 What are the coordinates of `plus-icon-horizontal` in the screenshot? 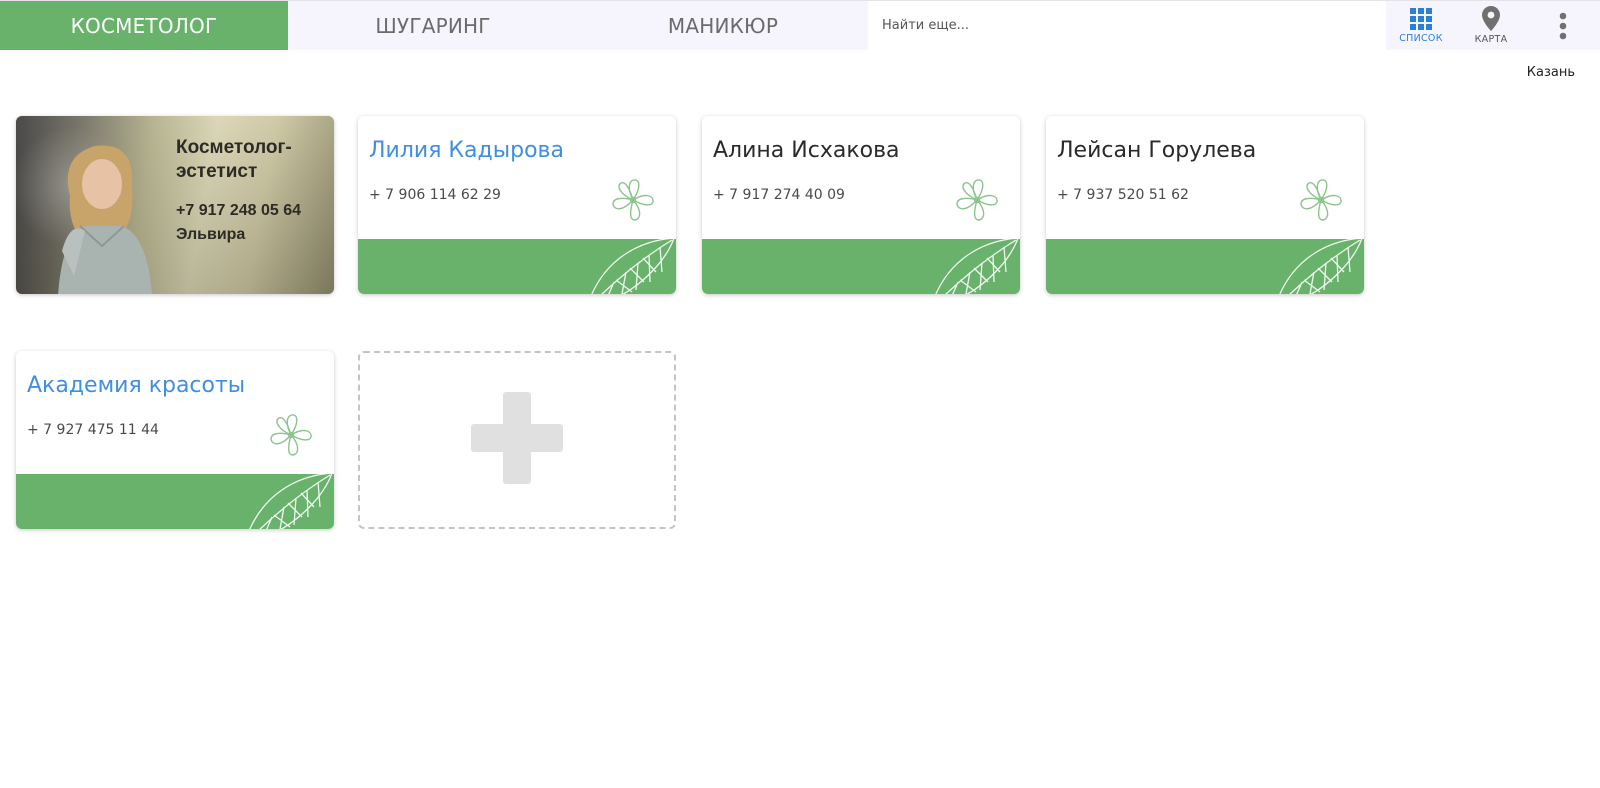 It's located at (517, 438).